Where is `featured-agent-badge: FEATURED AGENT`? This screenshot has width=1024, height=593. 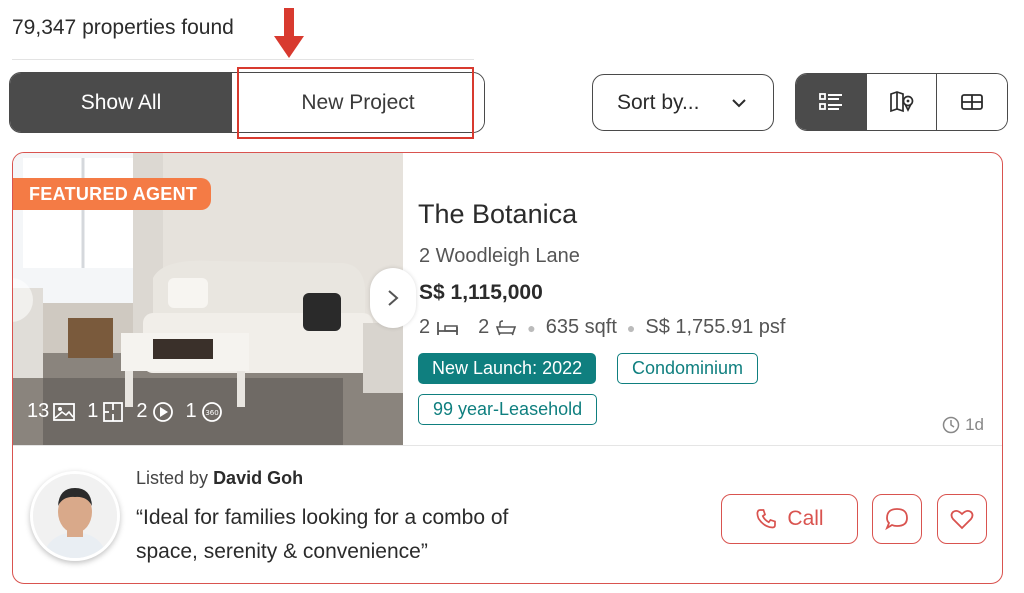
featured-agent-badge: FEATURED AGENT is located at coordinates (112, 194).